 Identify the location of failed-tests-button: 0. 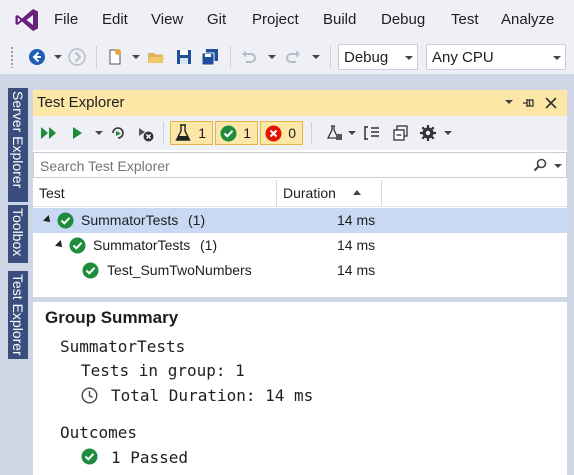
(281, 133).